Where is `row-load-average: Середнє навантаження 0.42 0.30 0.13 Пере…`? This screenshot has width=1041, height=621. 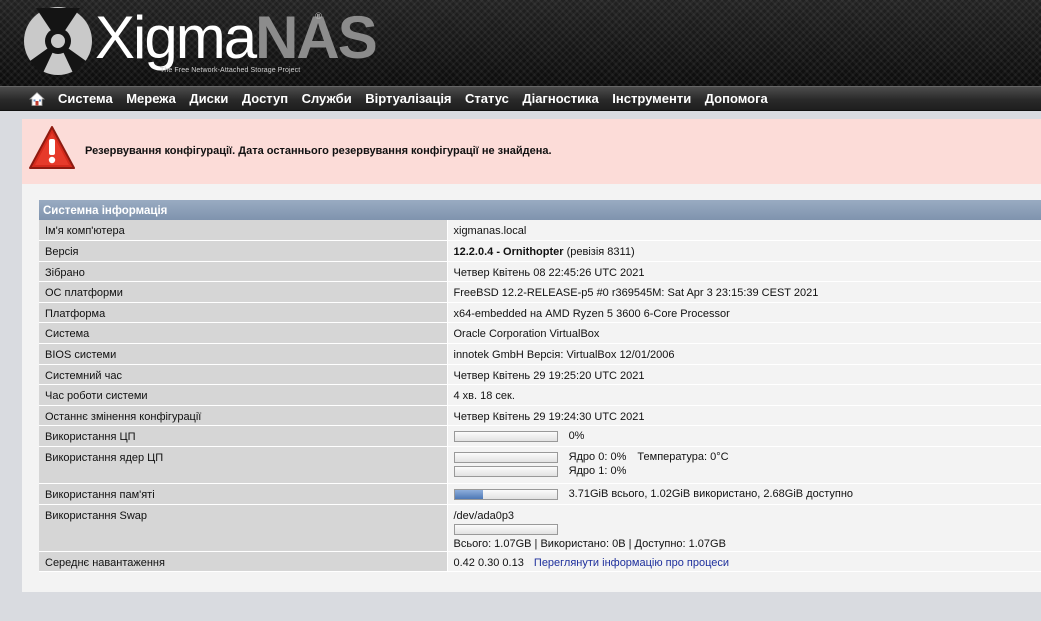
row-load-average: Середнє навантаження 0.42 0.30 0.13 Пере… is located at coordinates (540, 562).